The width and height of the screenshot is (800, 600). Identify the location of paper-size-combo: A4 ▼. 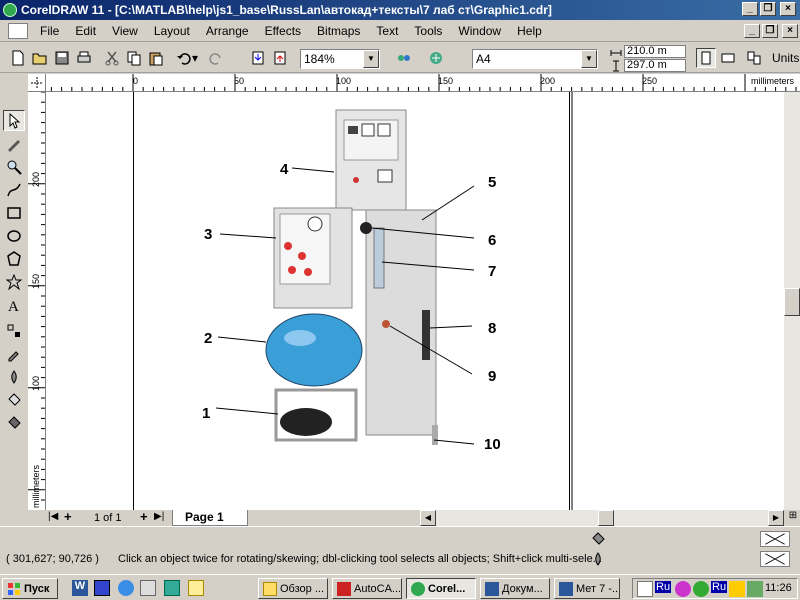
(535, 59).